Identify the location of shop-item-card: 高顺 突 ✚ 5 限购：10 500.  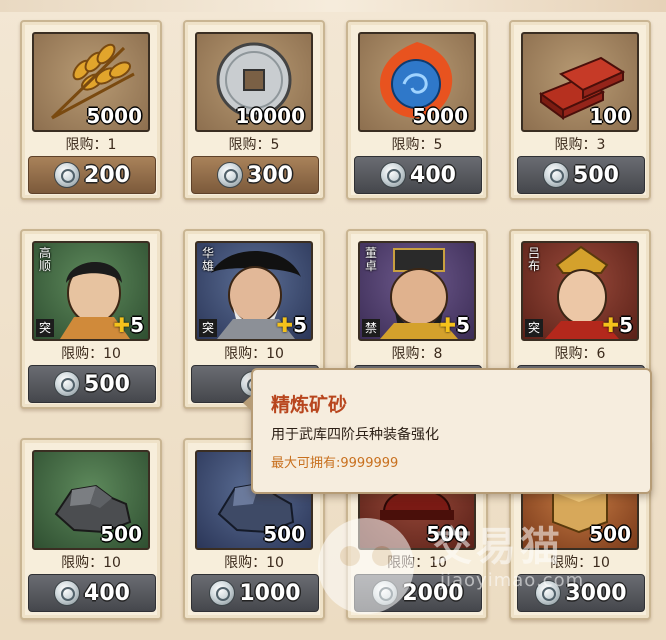
(91, 319).